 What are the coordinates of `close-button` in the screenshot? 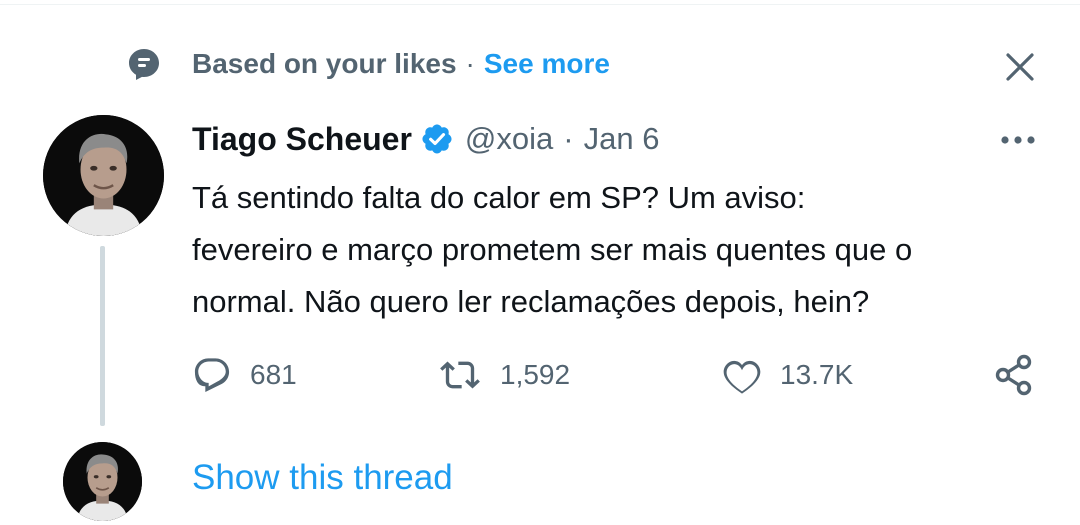 It's located at (1020, 67).